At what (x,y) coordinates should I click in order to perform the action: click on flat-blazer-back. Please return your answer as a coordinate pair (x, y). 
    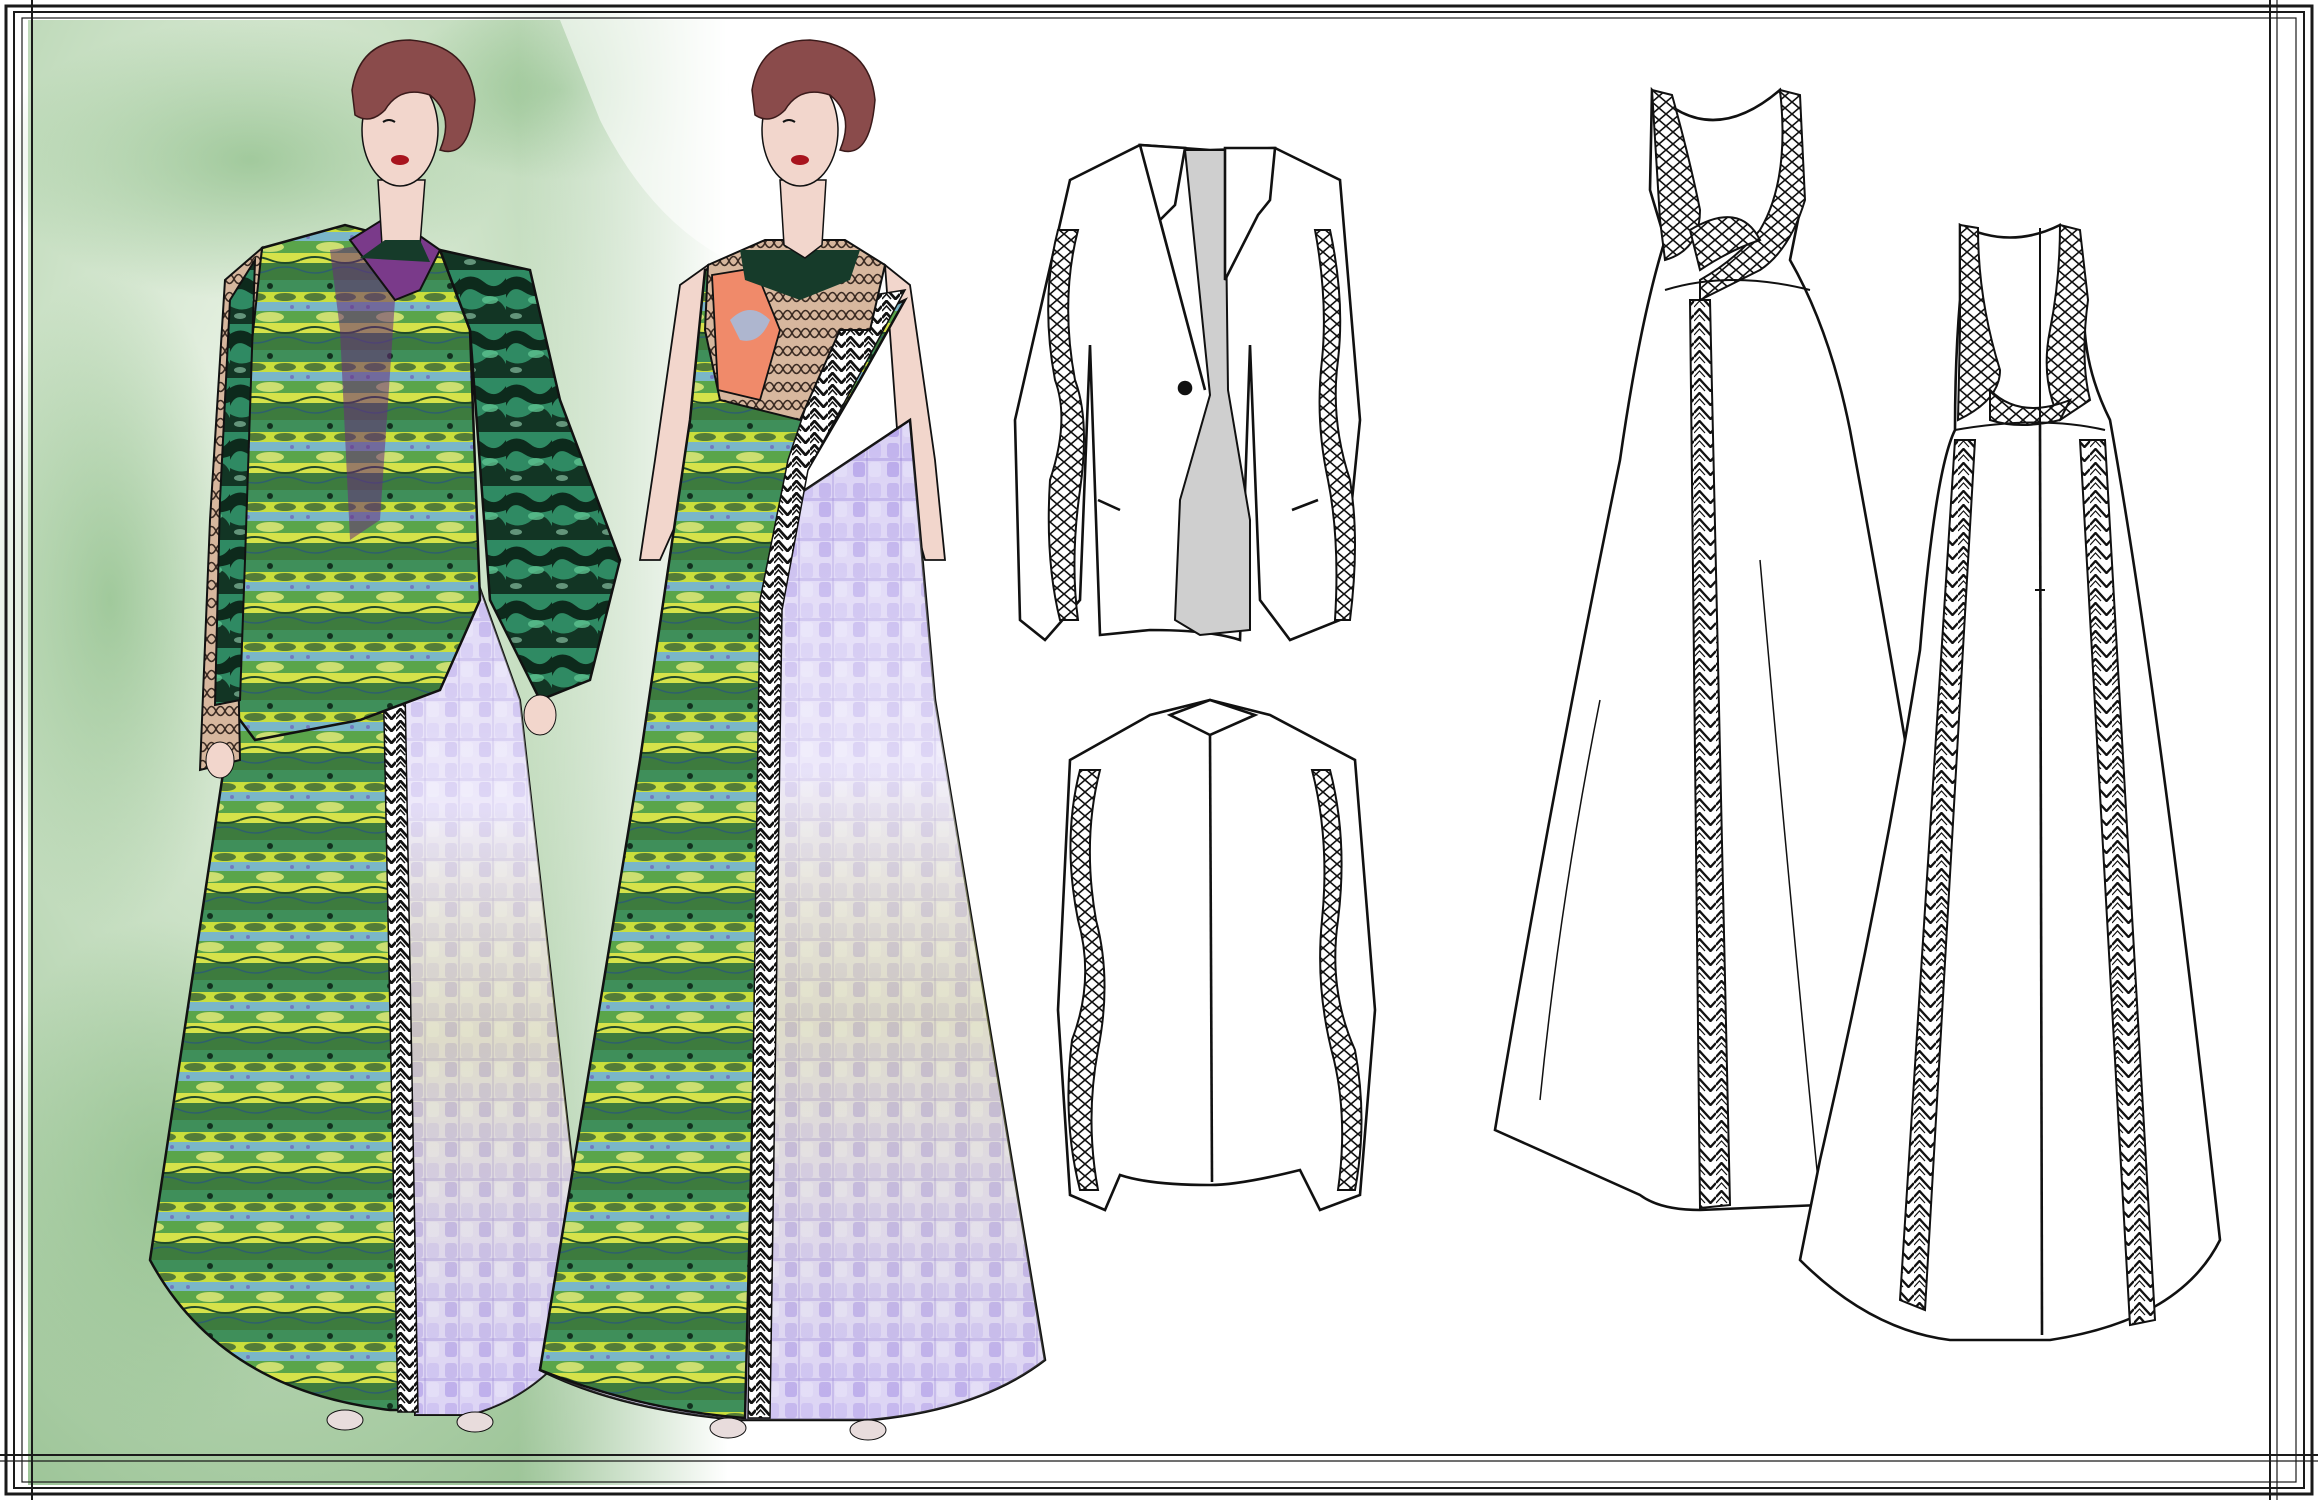
    Looking at the image, I should click on (1216, 955).